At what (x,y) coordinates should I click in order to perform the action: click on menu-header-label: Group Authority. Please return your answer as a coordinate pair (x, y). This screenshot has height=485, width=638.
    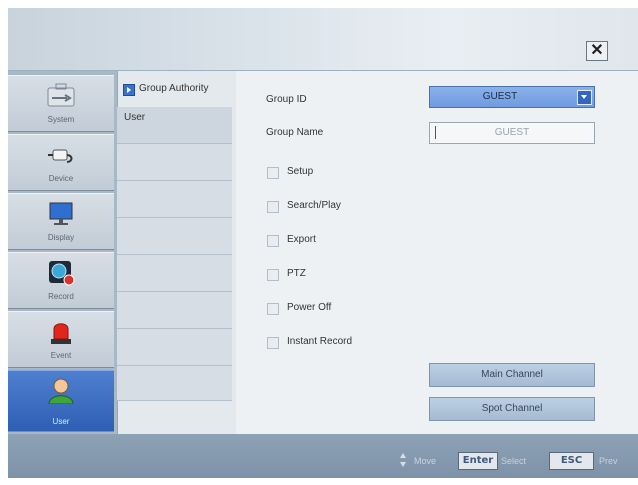
    Looking at the image, I should click on (174, 88).